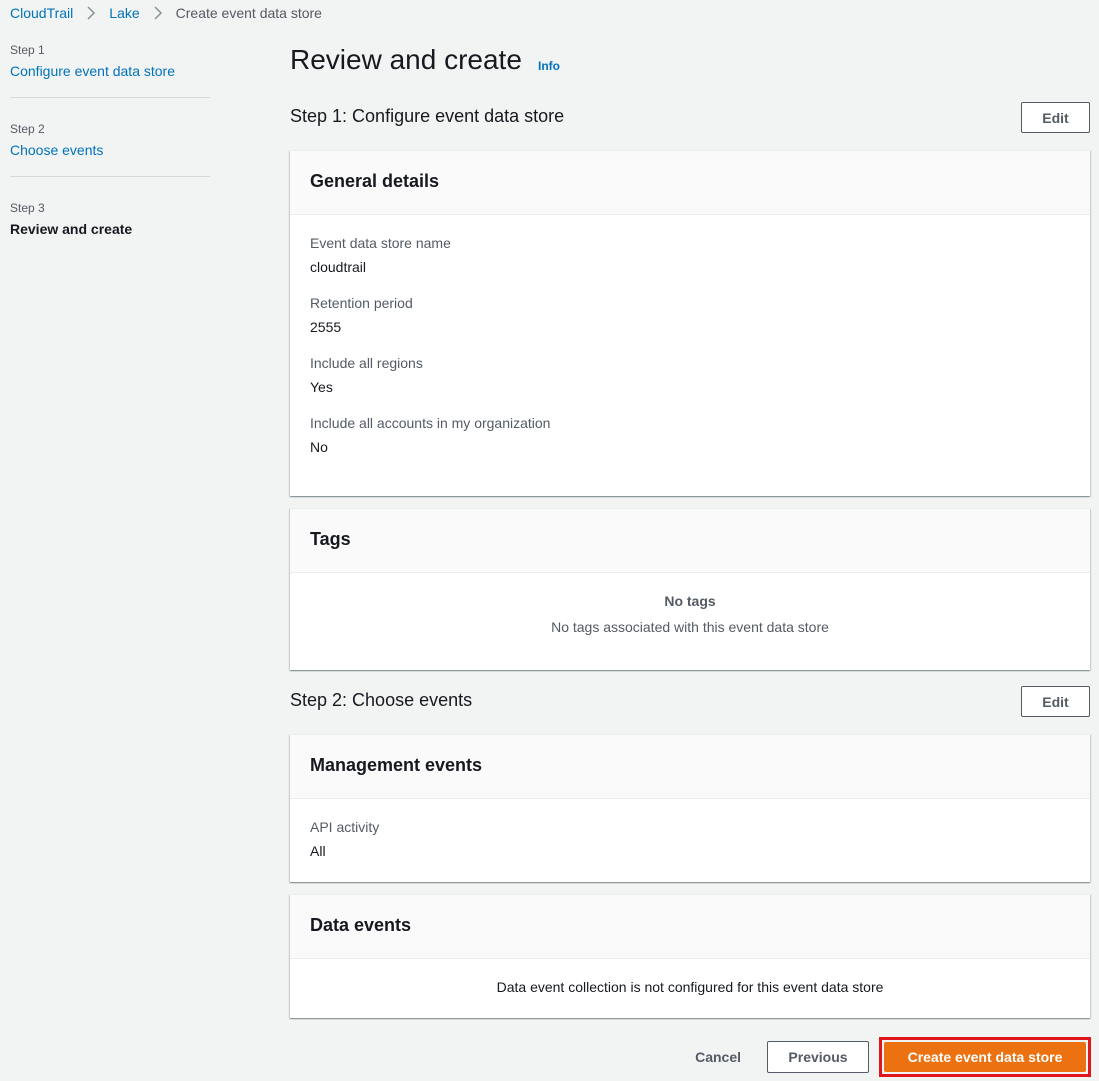  Describe the element at coordinates (690, 315) in the screenshot. I see `field-retention-period: Retention period 2555` at that location.